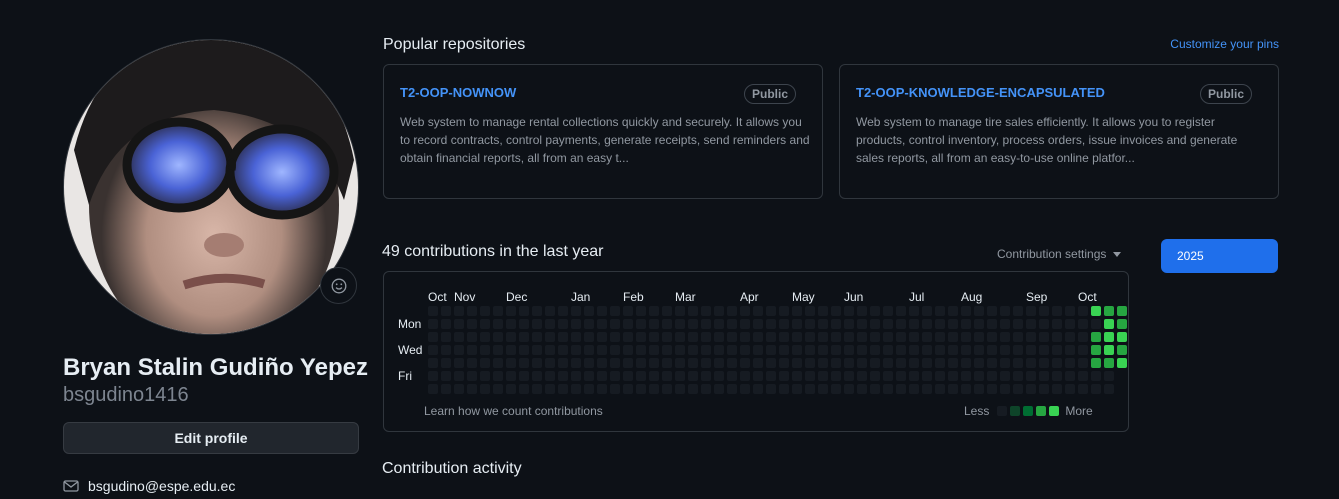 The height and width of the screenshot is (499, 1339). I want to click on repo-link: T2-OOP-KNOWLEDGE-ENCAPSULATED, so click(980, 92).